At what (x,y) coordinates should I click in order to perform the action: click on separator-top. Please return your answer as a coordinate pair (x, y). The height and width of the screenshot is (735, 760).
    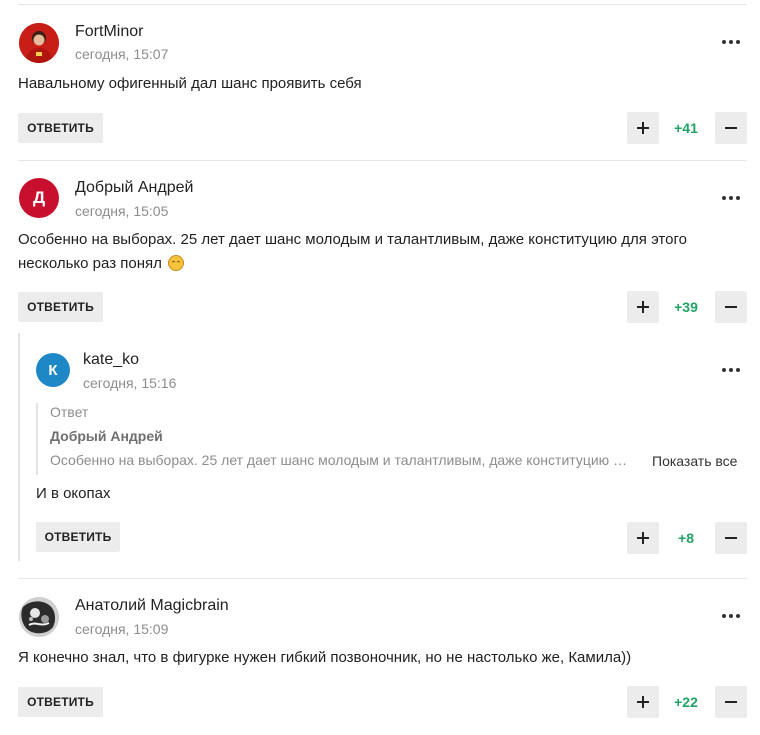
    Looking at the image, I should click on (382, 4).